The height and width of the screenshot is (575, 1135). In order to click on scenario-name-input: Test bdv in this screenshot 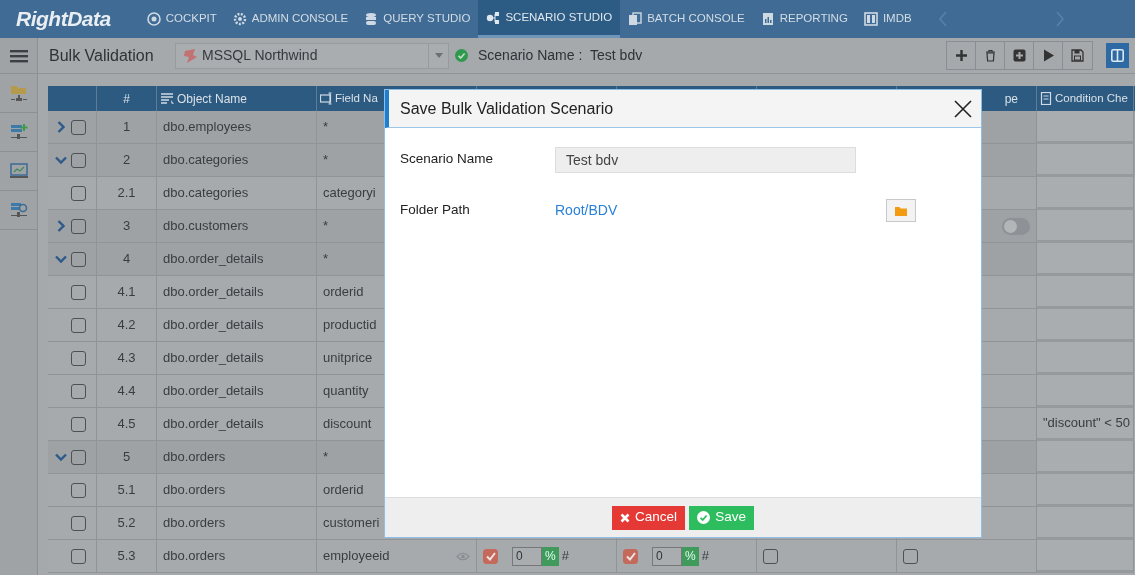, I will do `click(705, 159)`.